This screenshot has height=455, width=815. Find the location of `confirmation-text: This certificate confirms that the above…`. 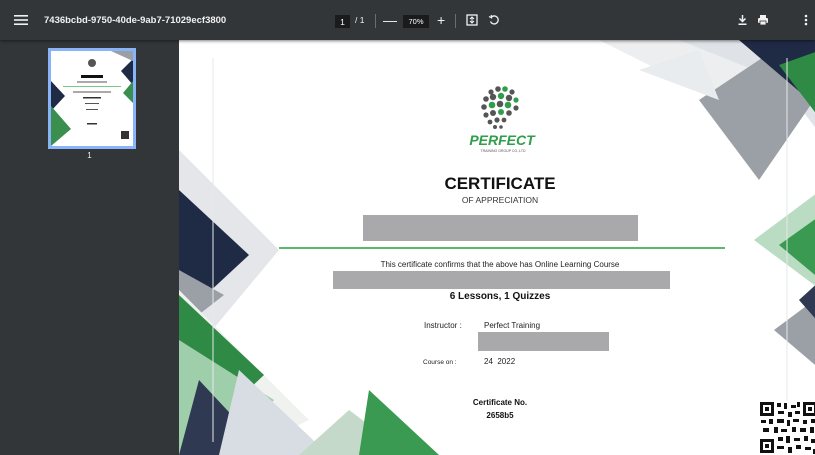

confirmation-text: This certificate confirms that the above… is located at coordinates (500, 264).